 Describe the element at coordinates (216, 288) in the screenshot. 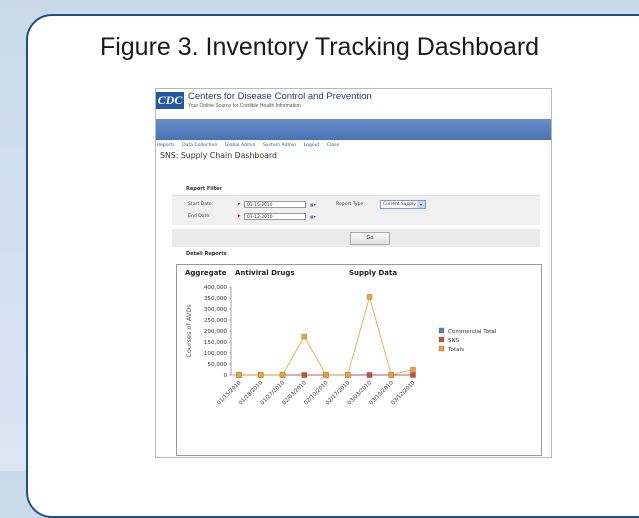

I see `y-tick-label: 400,000` at that location.